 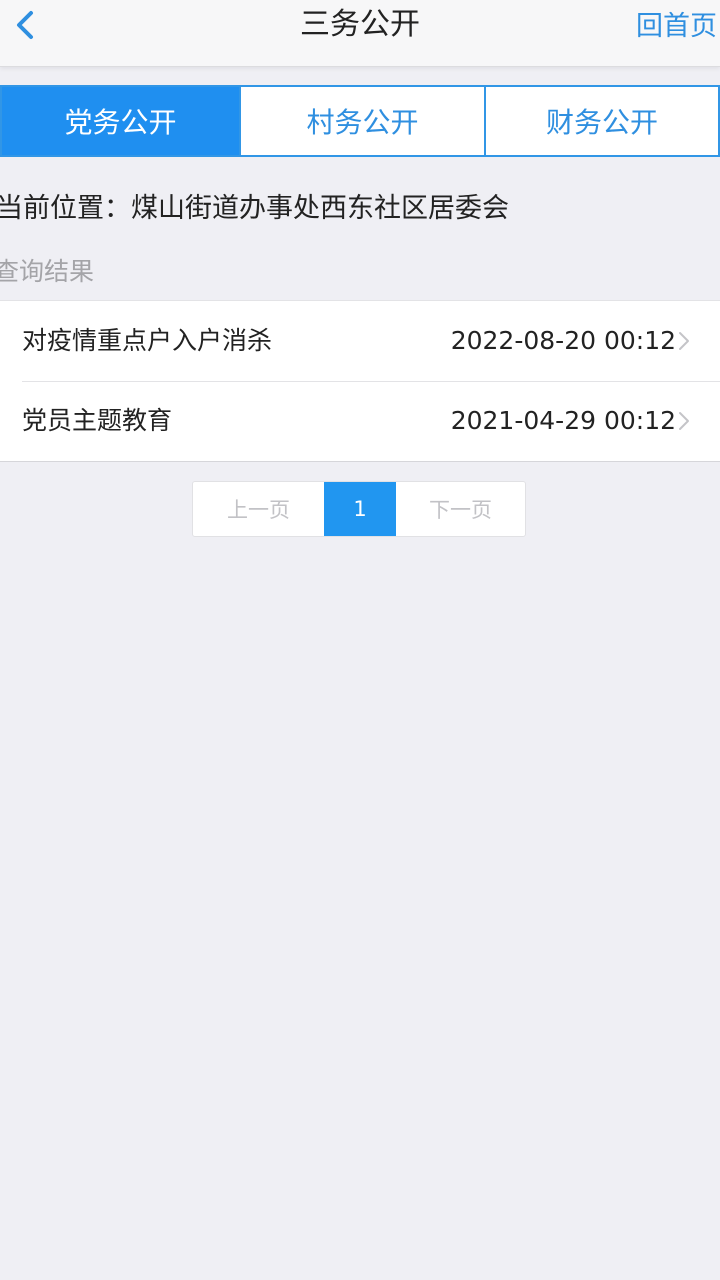 I want to click on next-page-button: 下一页, so click(x=460, y=509).